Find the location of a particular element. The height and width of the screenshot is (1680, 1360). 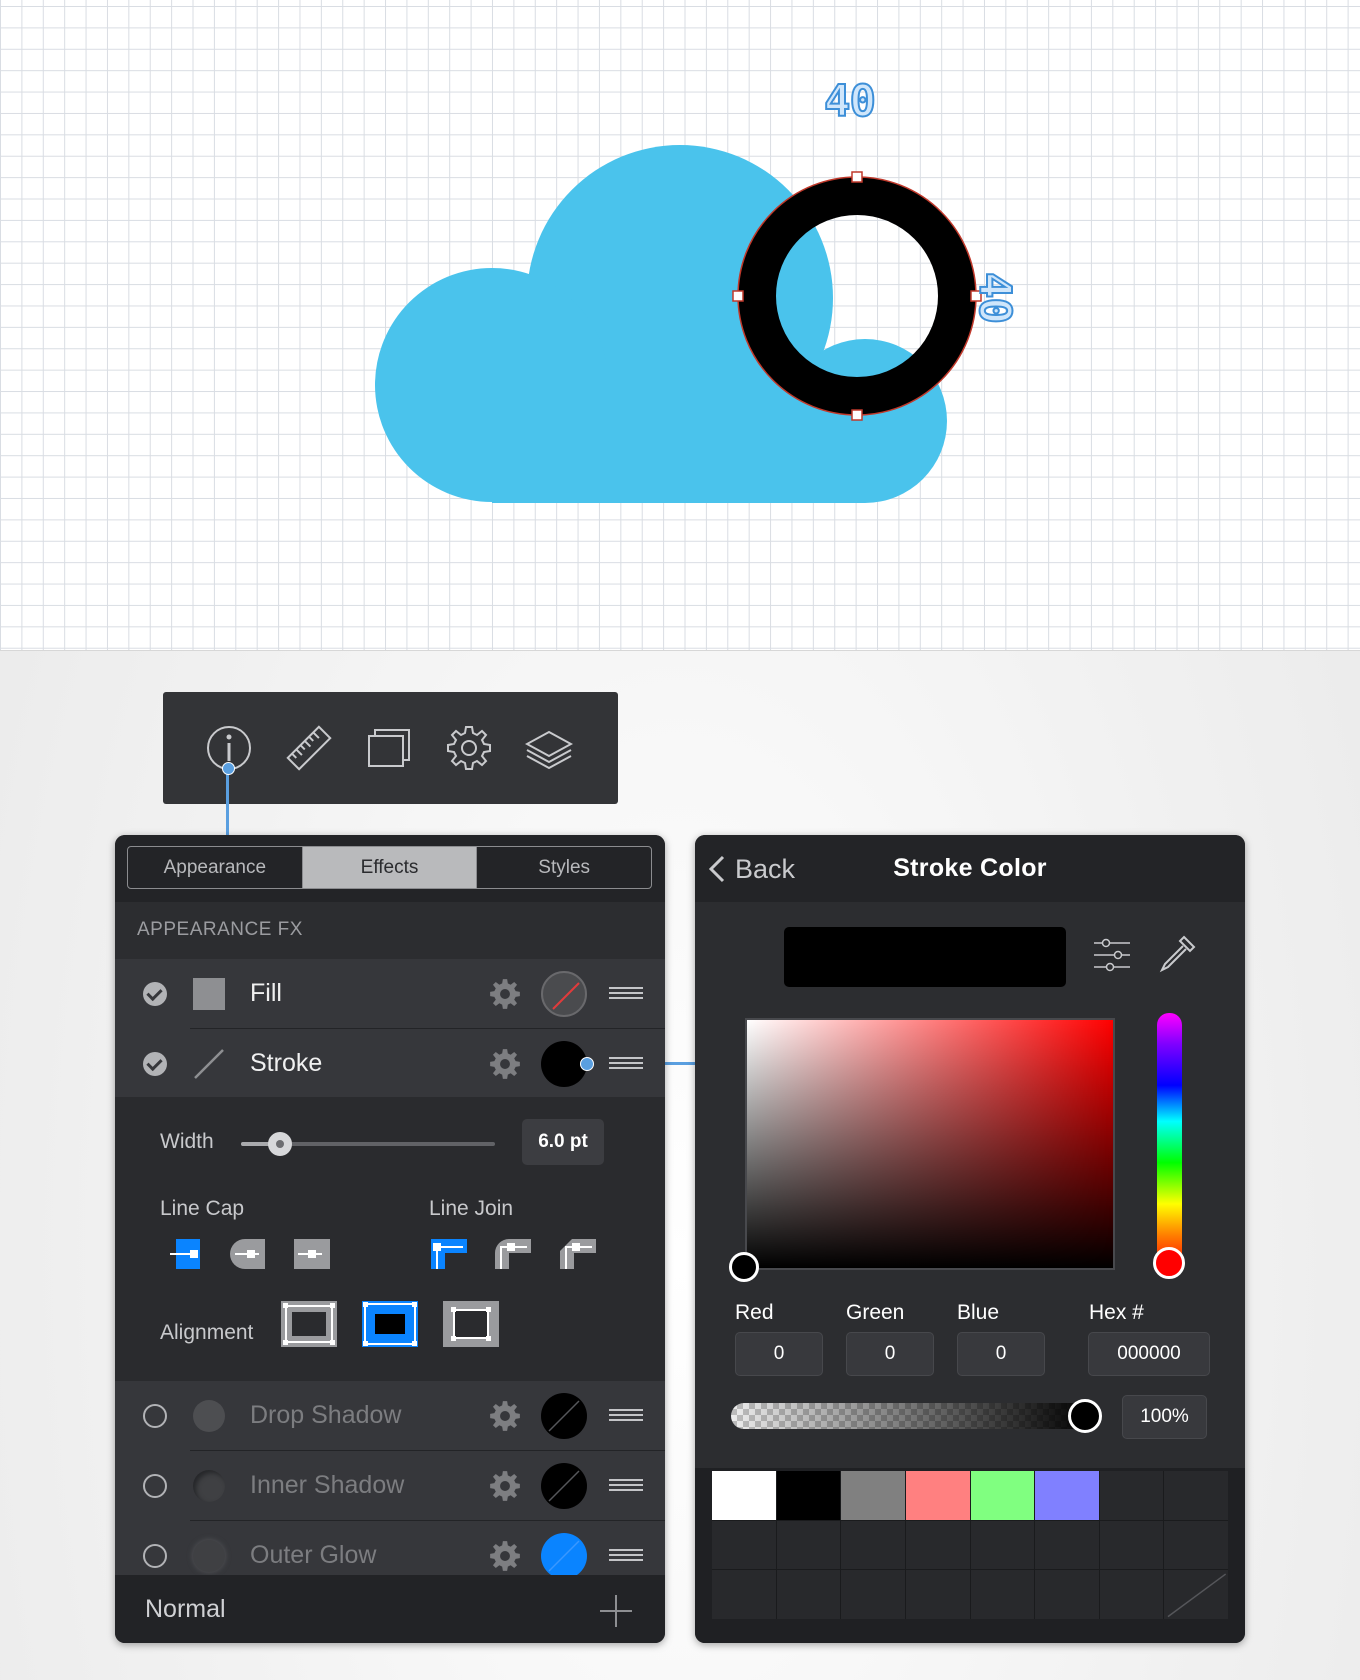

saturation-brightness-cursor is located at coordinates (744, 1267).